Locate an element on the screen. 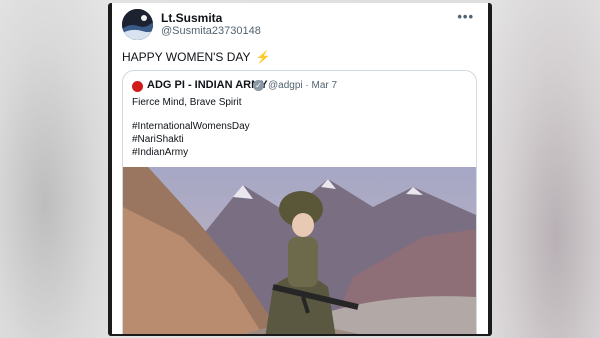 This screenshot has width=600, height=338. more-horizontal-icon: ••• is located at coordinates (465, 16).